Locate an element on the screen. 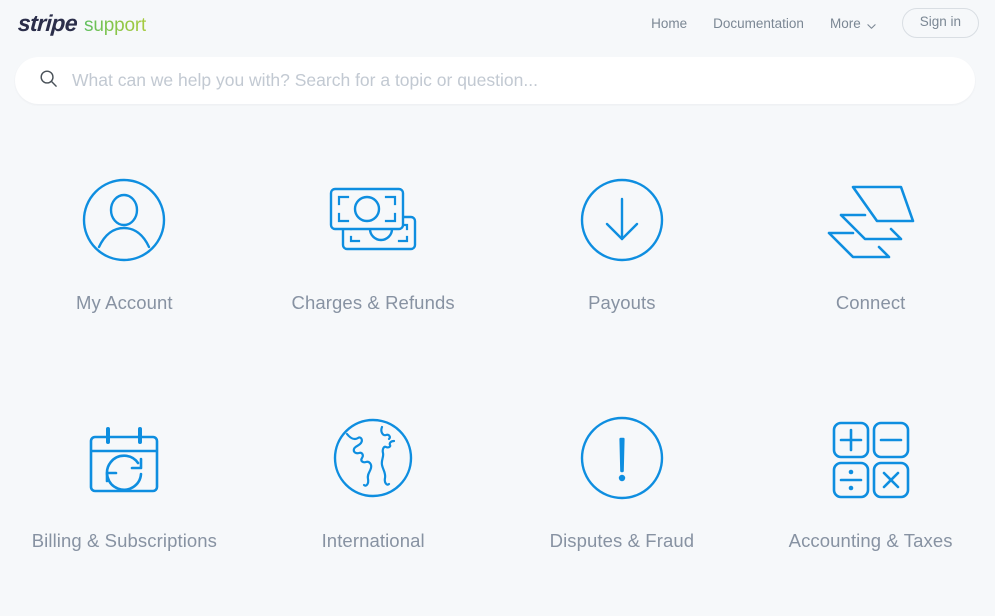 This screenshot has width=995, height=616. main-navigation: Home Documentation More Sign in is located at coordinates (815, 23).